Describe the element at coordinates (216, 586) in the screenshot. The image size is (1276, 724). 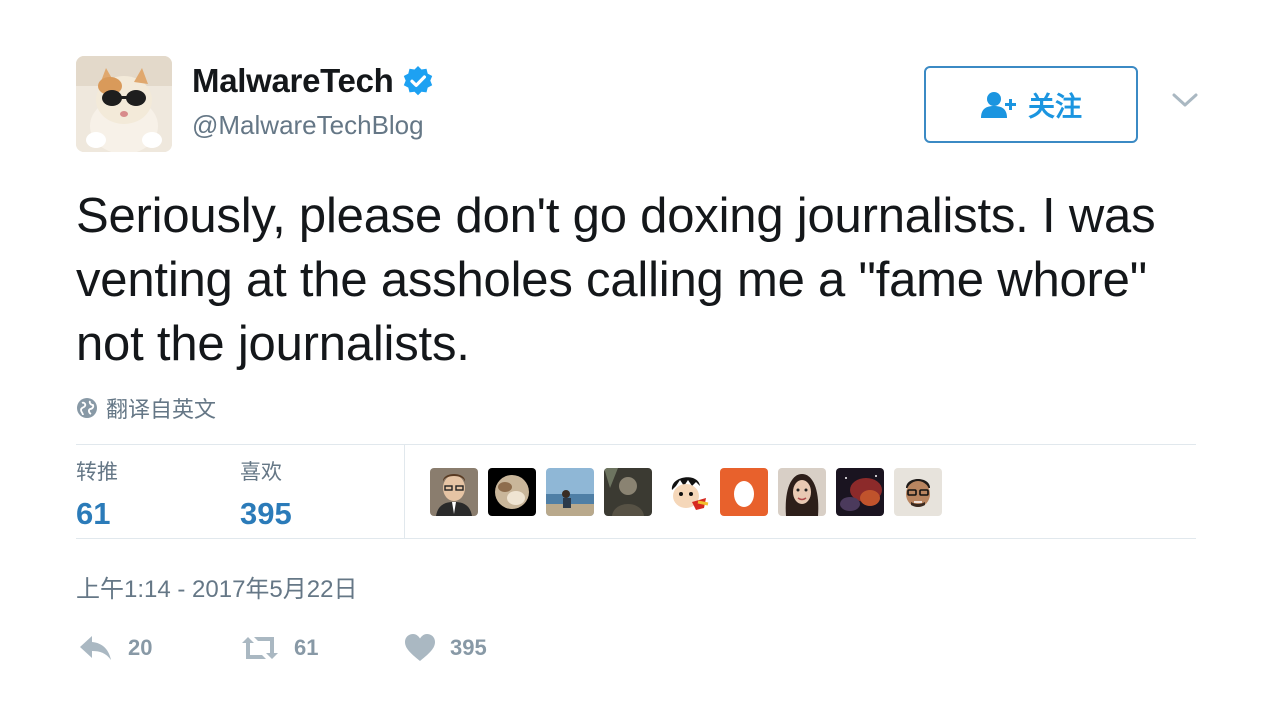
I see `tweet-timestamp: 上午1:14 - 2017年5月22日` at that location.